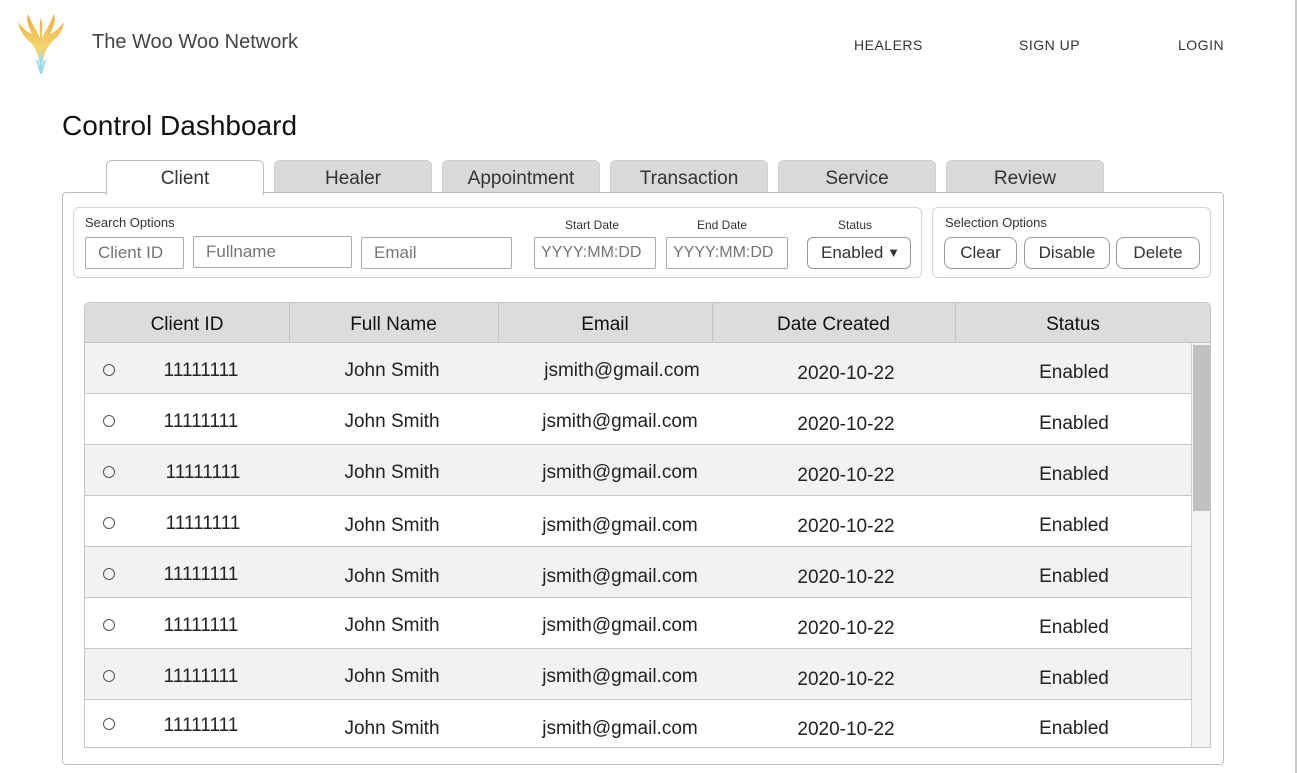  I want to click on tab-transaction: Transaction, so click(689, 177).